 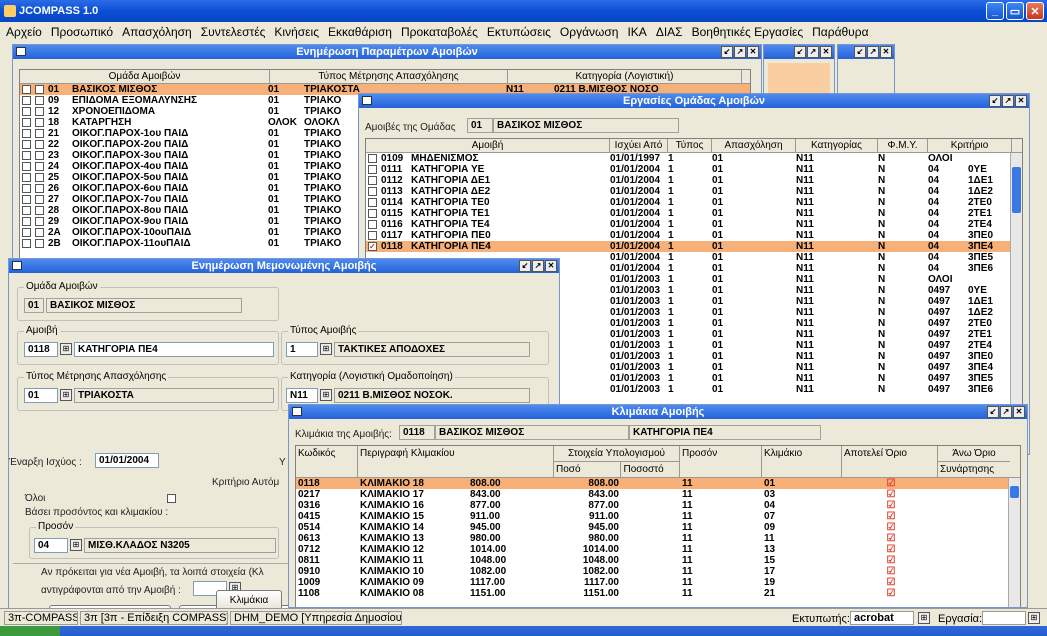 What do you see at coordinates (748, 32) in the screenshot?
I see `menu-utilities: Βοηθητικές Εργασίες` at bounding box center [748, 32].